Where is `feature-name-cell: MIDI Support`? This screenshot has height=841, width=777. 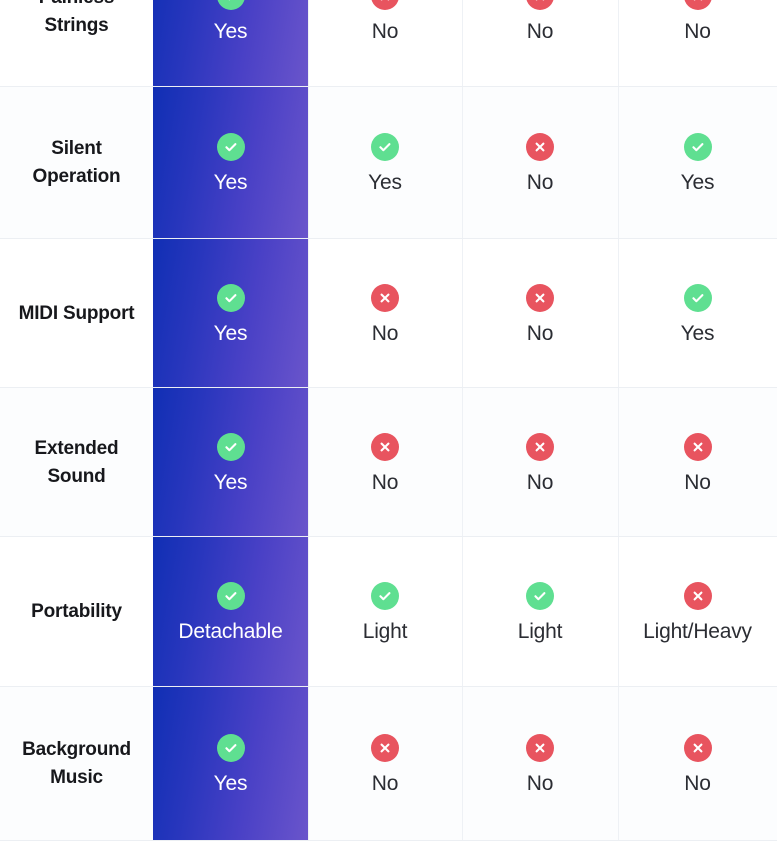 feature-name-cell: MIDI Support is located at coordinates (76, 313).